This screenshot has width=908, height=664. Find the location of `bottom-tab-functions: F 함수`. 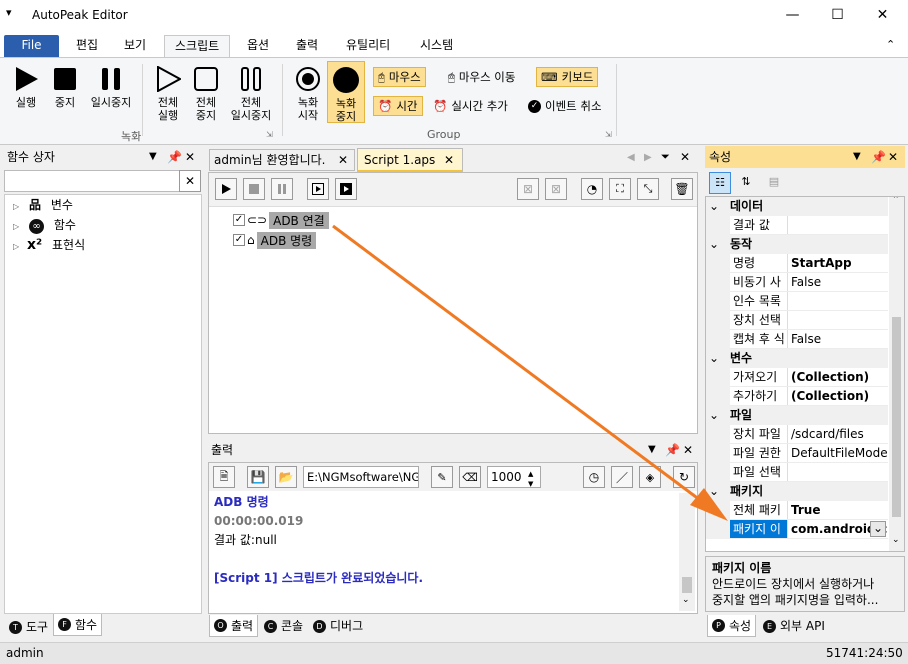

bottom-tab-functions: F 함수 is located at coordinates (78, 625).